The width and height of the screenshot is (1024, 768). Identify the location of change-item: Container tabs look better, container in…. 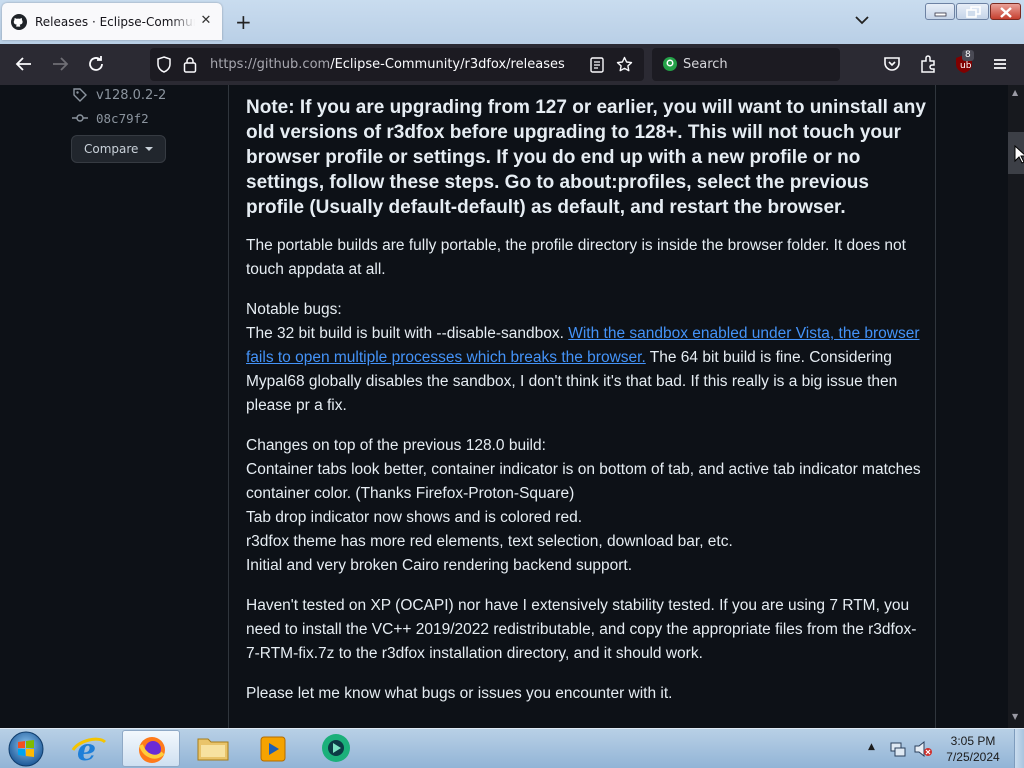
(583, 481).